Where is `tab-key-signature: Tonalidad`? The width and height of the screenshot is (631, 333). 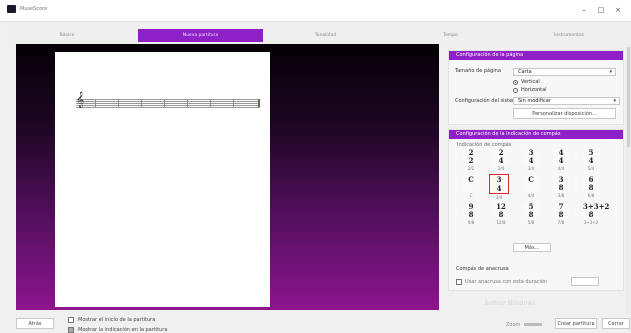 tab-key-signature: Tonalidad is located at coordinates (325, 35).